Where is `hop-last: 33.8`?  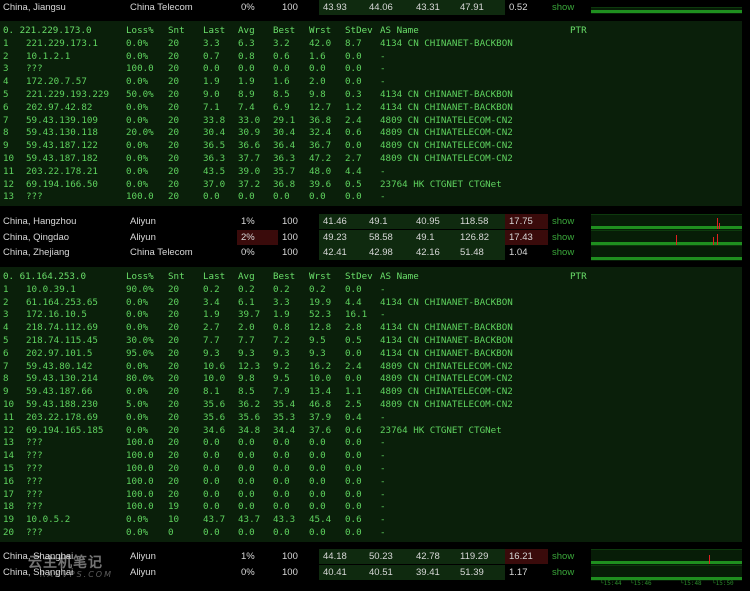 hop-last: 33.8 is located at coordinates (214, 120).